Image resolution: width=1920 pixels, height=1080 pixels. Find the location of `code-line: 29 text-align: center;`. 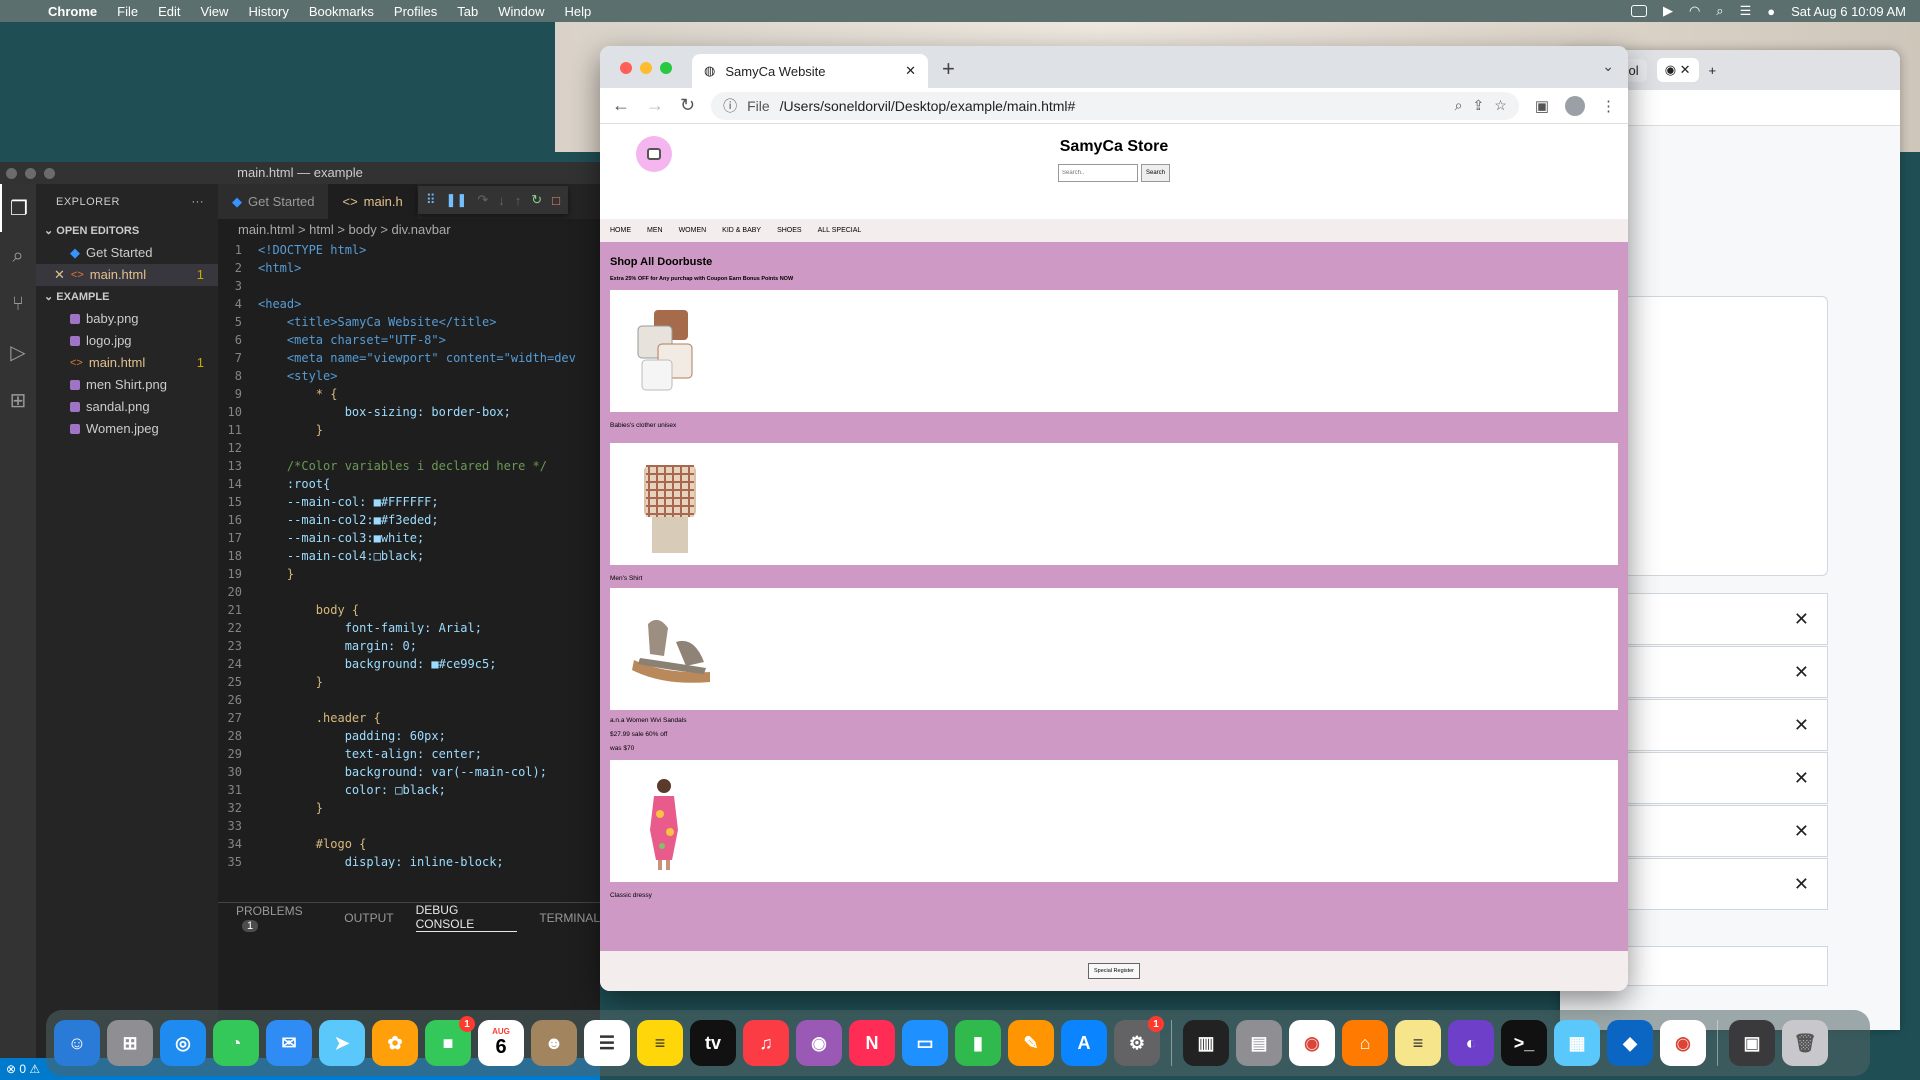

code-line: 29 text-align: center; is located at coordinates (409, 754).